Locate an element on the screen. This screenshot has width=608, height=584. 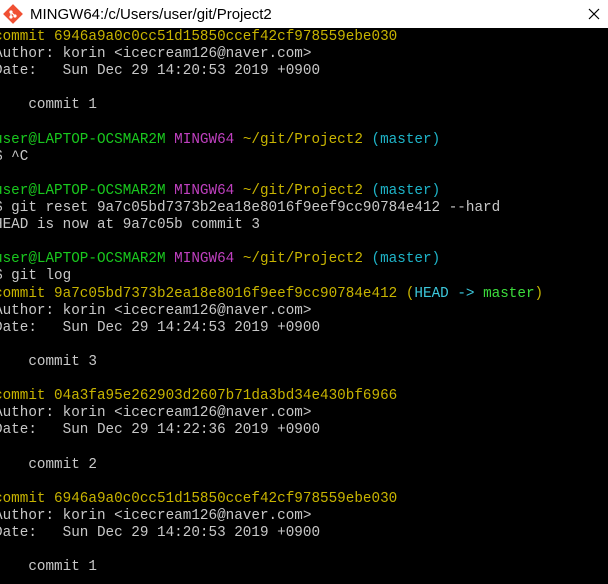
terminal-line: $ git log is located at coordinates (35, 276).